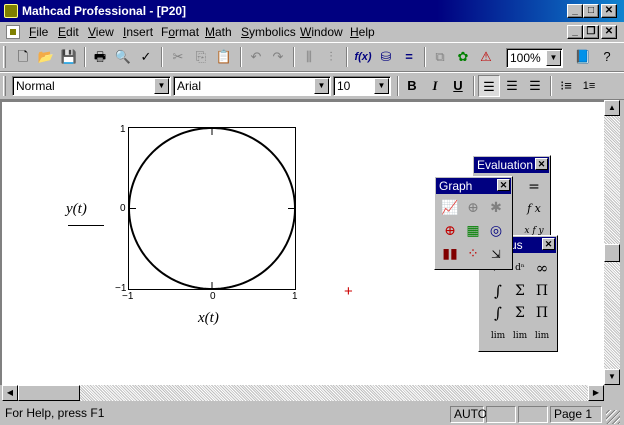 This screenshot has width=624, height=425. Describe the element at coordinates (46, 57) in the screenshot. I see `open-icon: 📂` at that location.